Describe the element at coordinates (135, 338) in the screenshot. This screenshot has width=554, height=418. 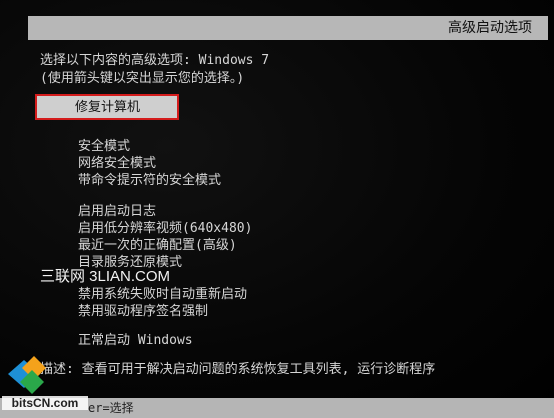
I see `option-start-normally: 正常启动 Windows` at that location.